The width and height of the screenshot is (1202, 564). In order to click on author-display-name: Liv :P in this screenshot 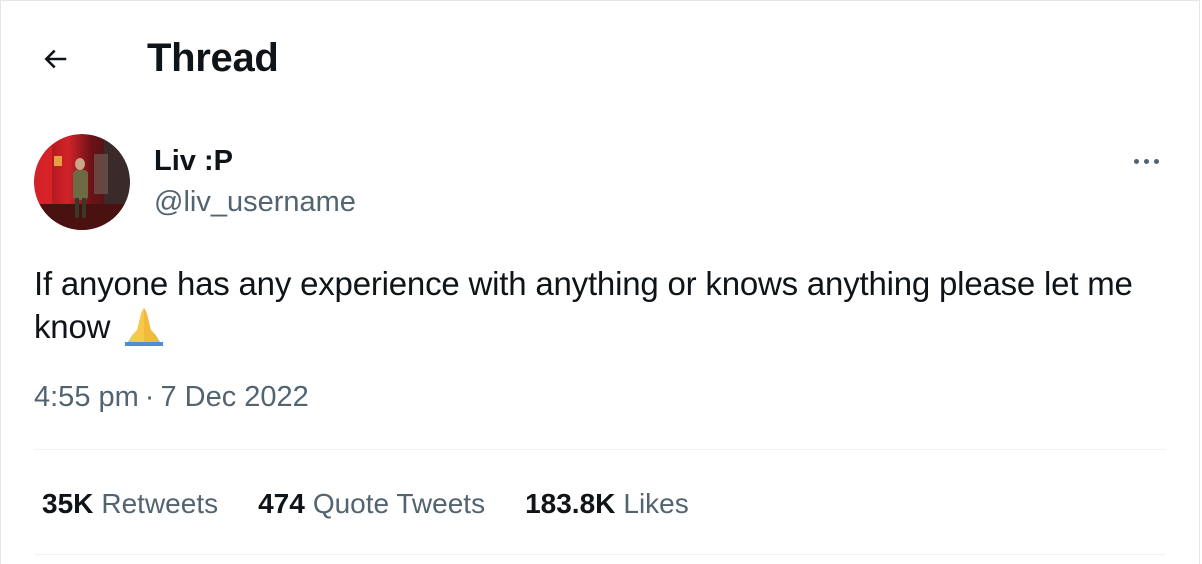, I will do `click(193, 161)`.